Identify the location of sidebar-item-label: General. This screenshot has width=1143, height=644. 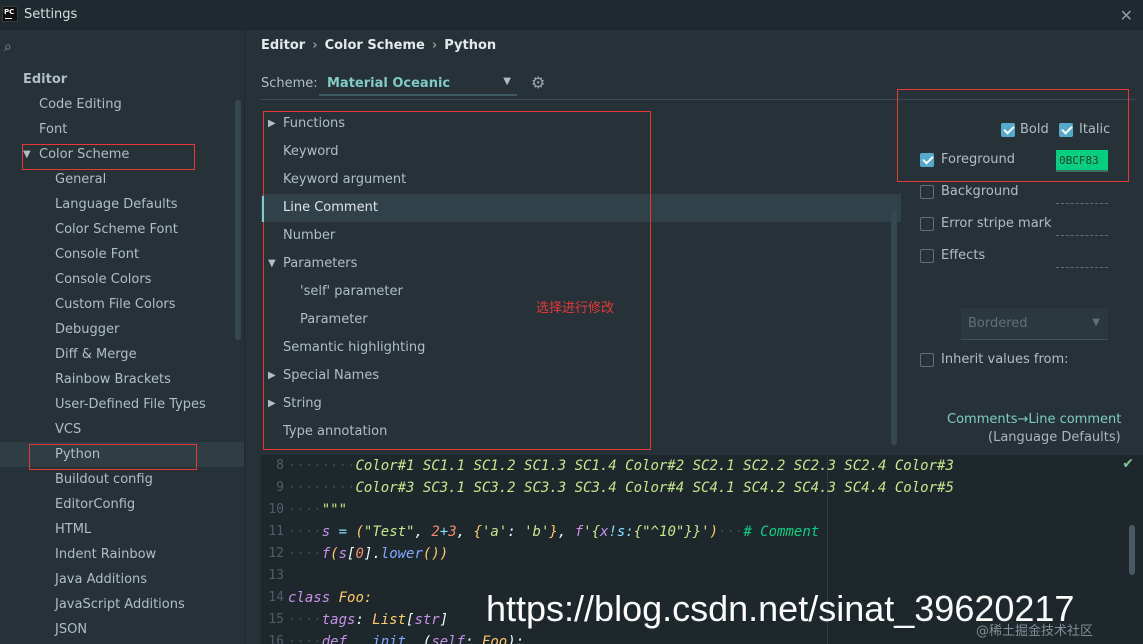
(81, 179).